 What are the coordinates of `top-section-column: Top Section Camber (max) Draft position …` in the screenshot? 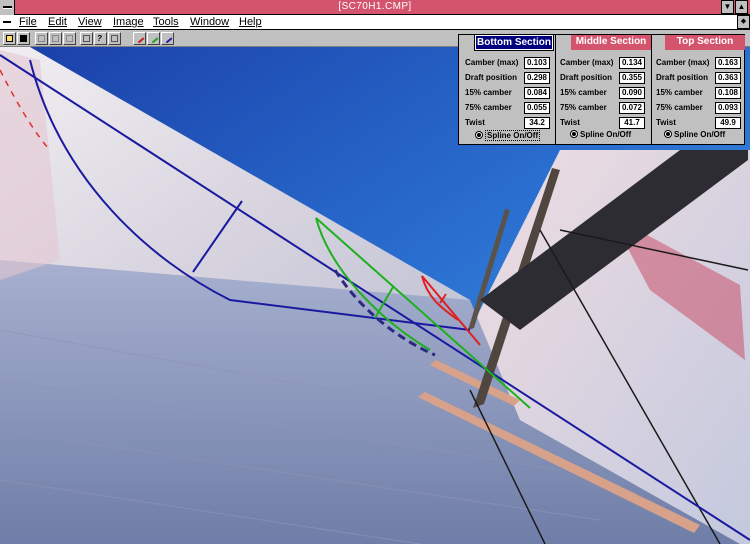 It's located at (698, 89).